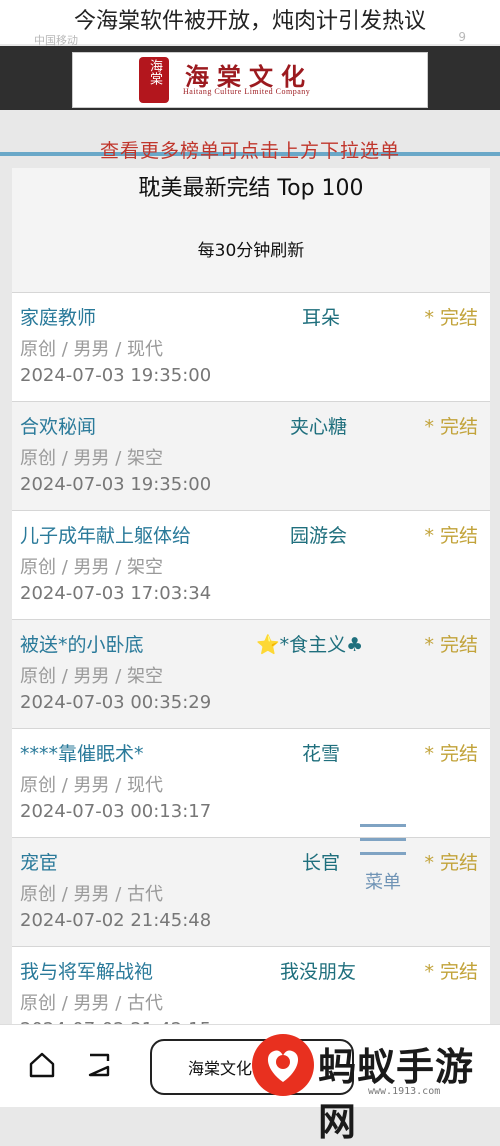 Image resolution: width=500 pixels, height=1146 pixels. I want to click on floating-menu-button: 菜单, so click(383, 860).